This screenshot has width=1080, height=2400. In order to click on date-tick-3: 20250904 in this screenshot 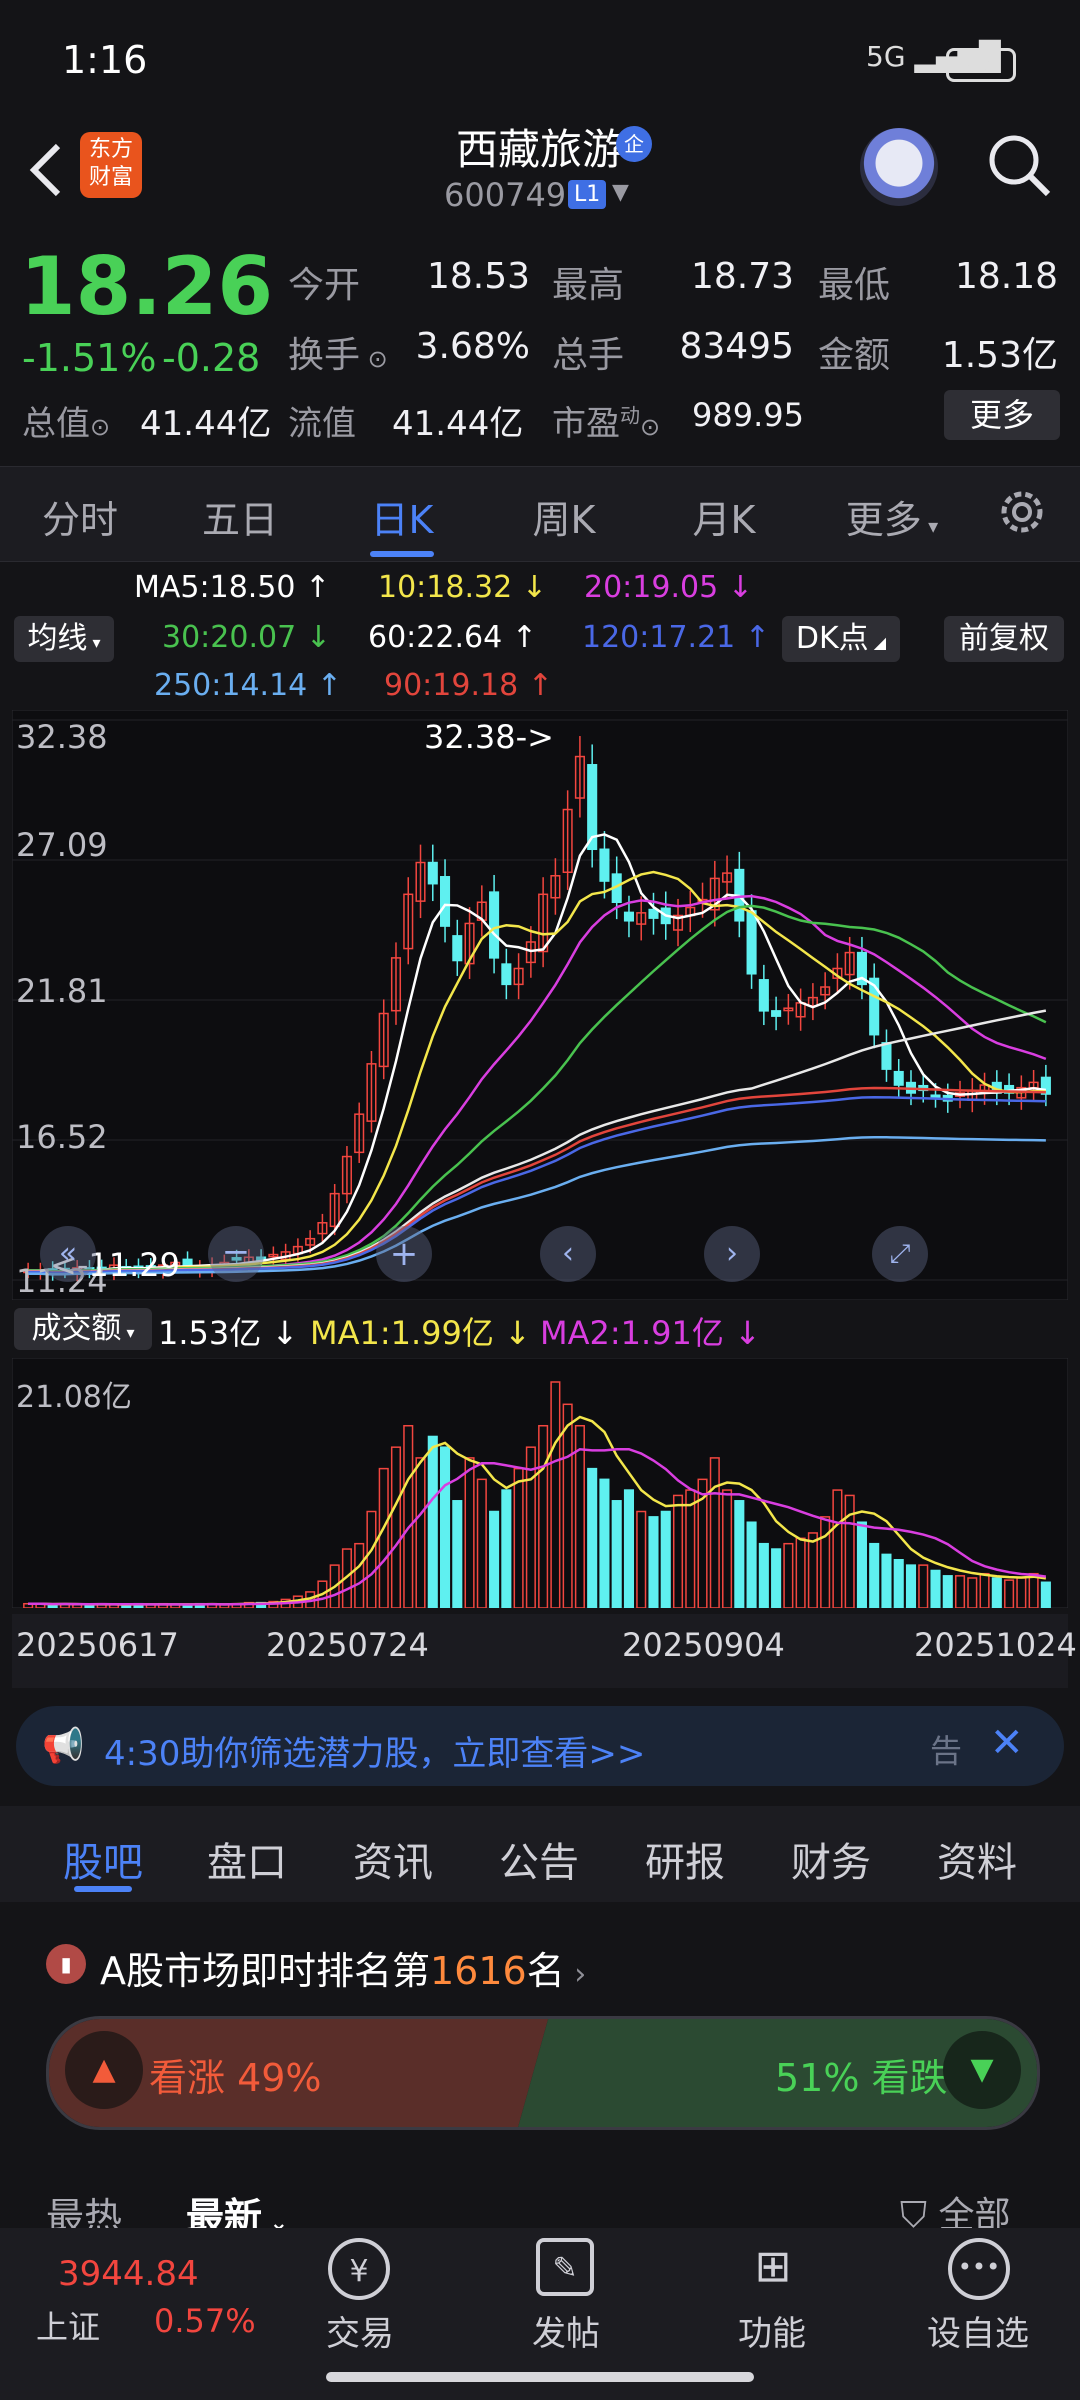, I will do `click(703, 1645)`.